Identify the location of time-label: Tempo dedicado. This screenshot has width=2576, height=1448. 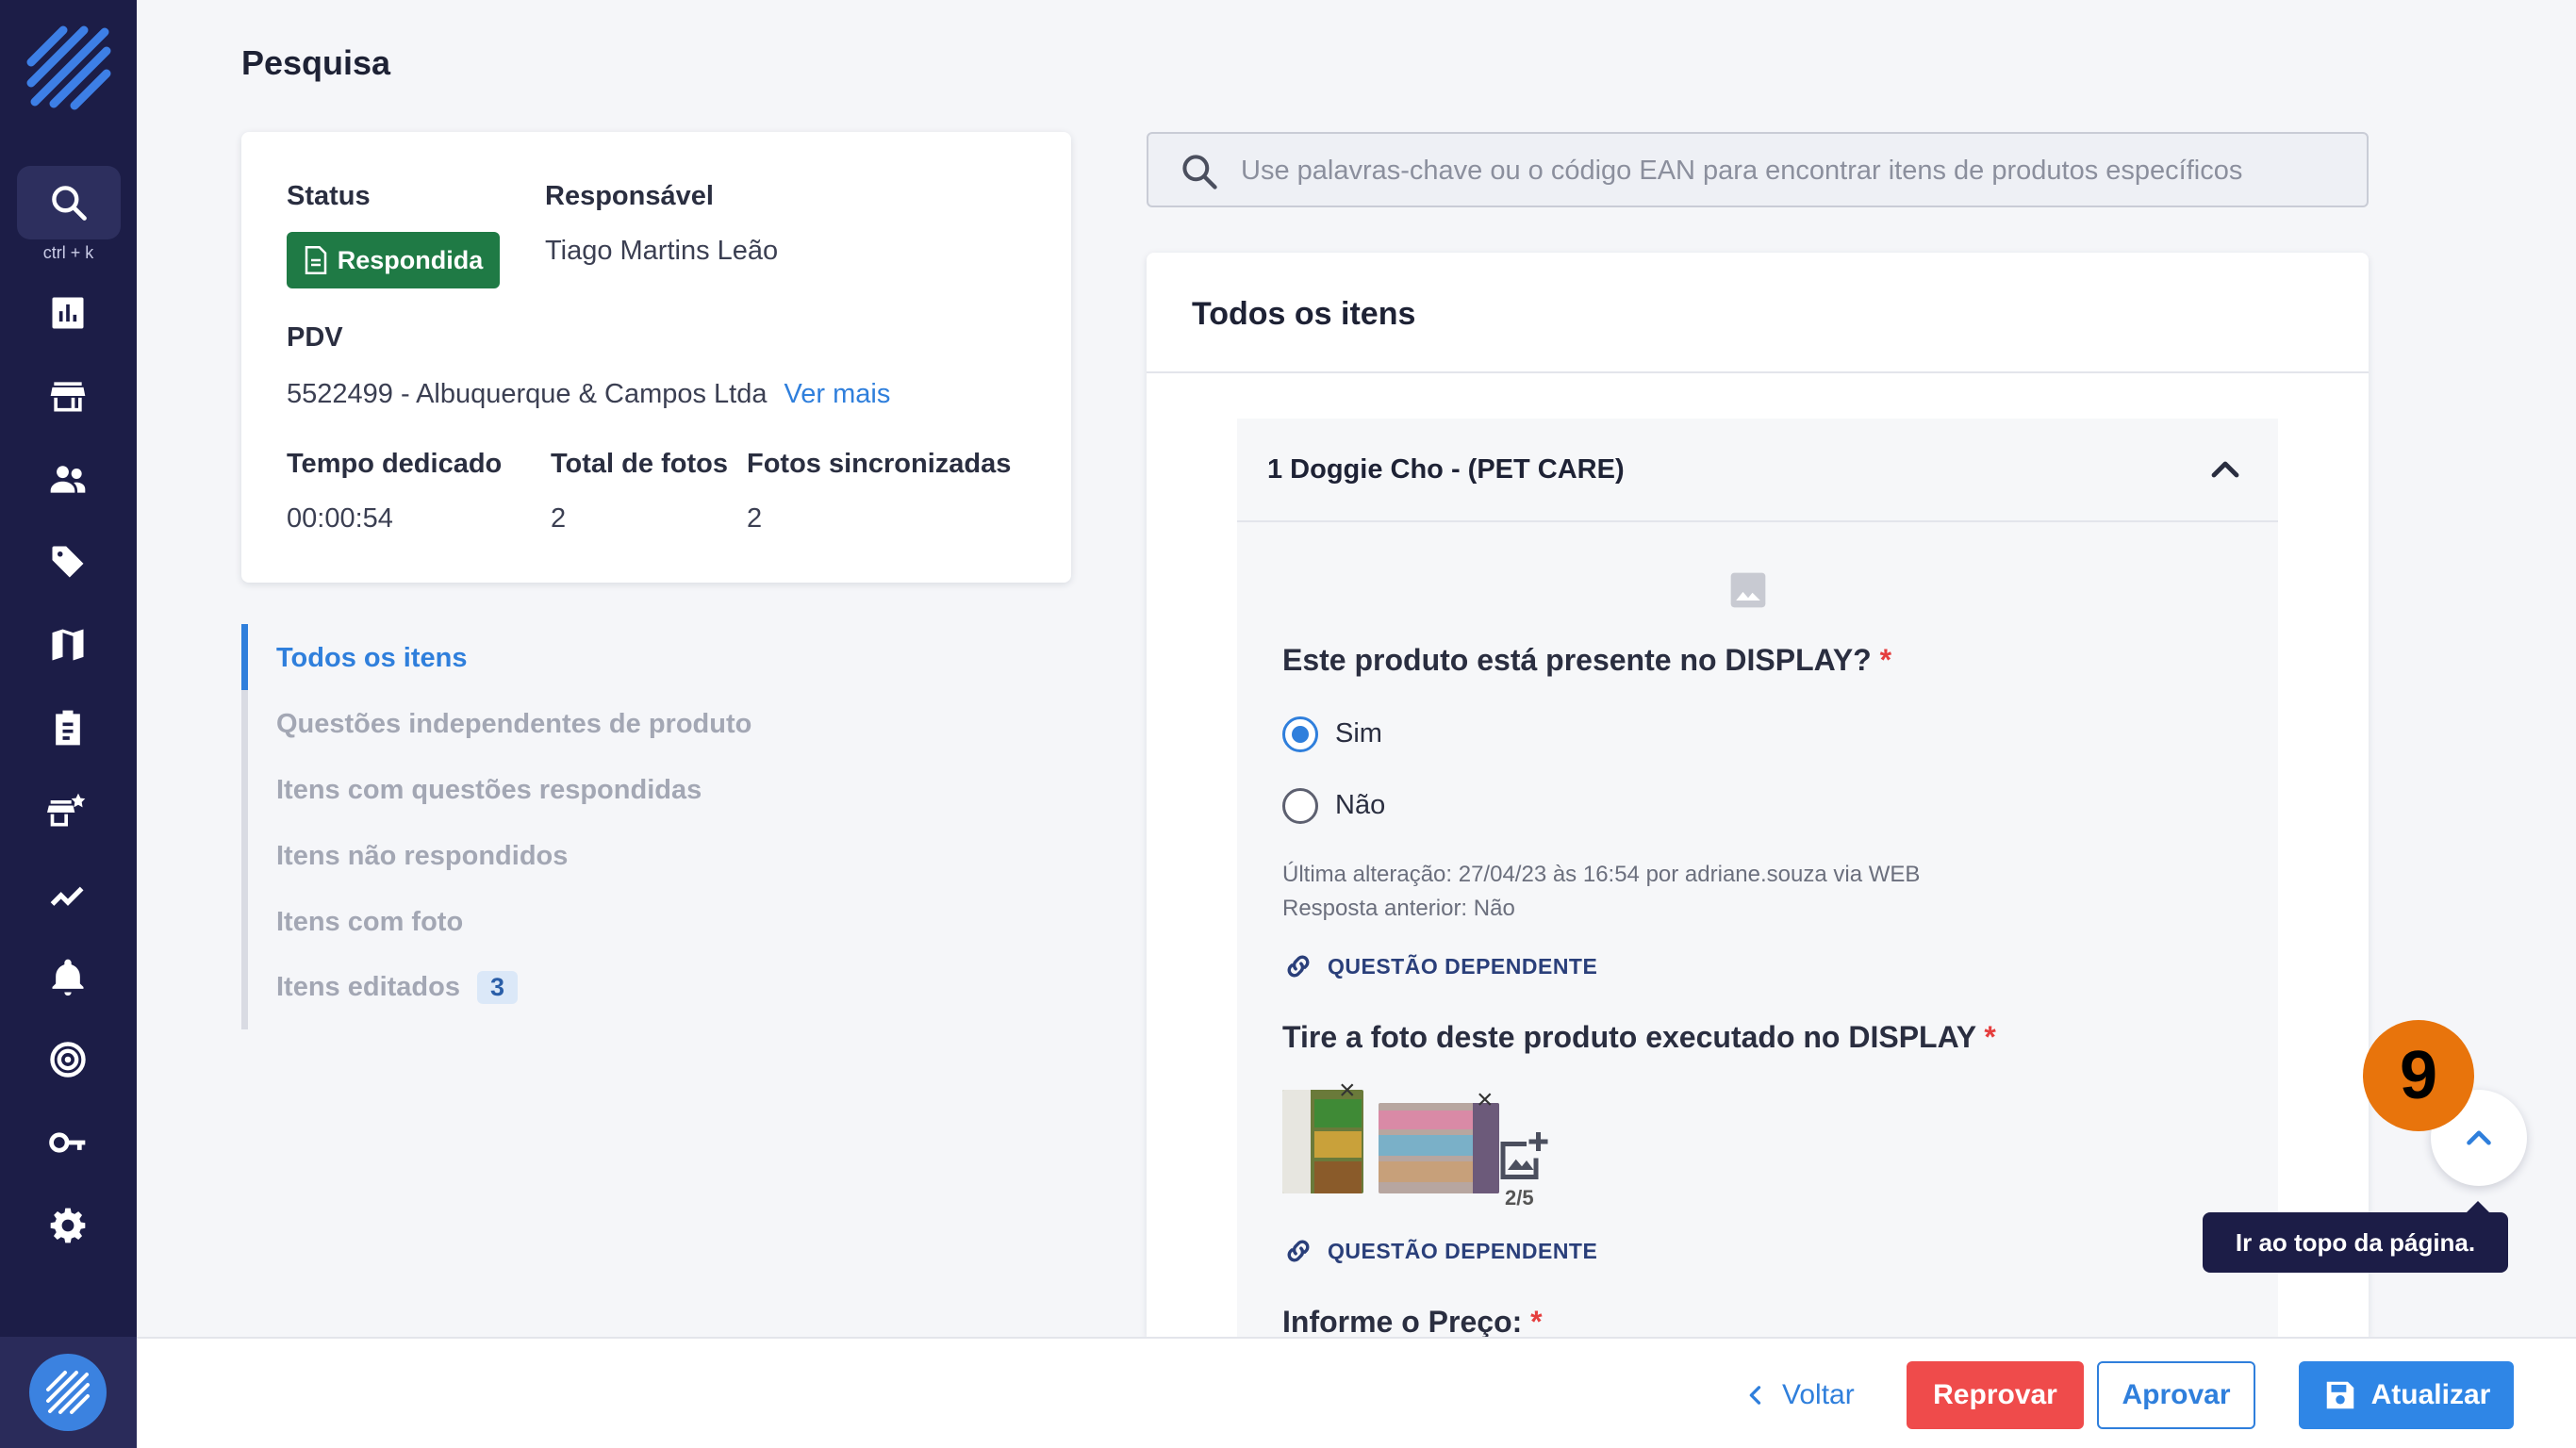
(395, 464).